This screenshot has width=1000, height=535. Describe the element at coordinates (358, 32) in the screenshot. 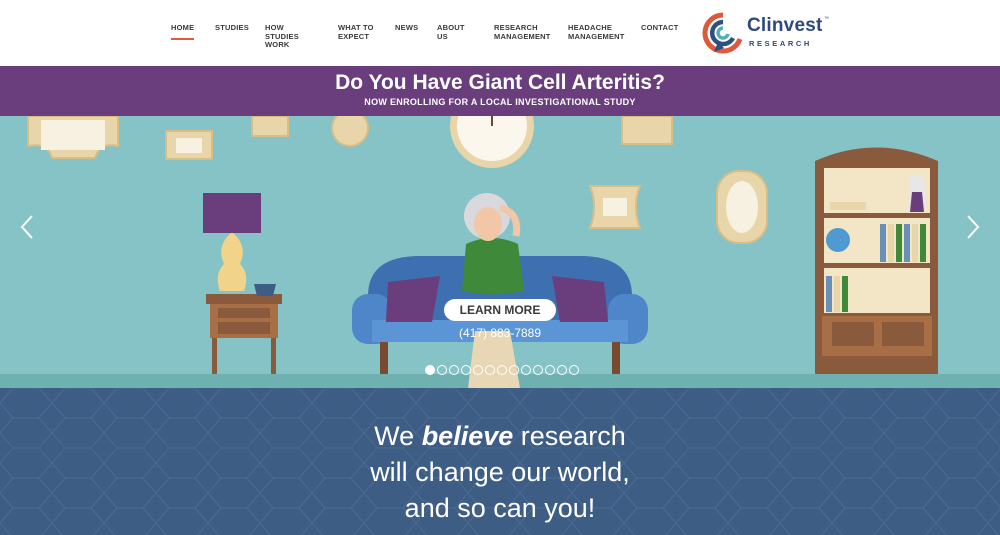

I see `nav-item-what-to-expect: WHAT TO EXPECT` at that location.